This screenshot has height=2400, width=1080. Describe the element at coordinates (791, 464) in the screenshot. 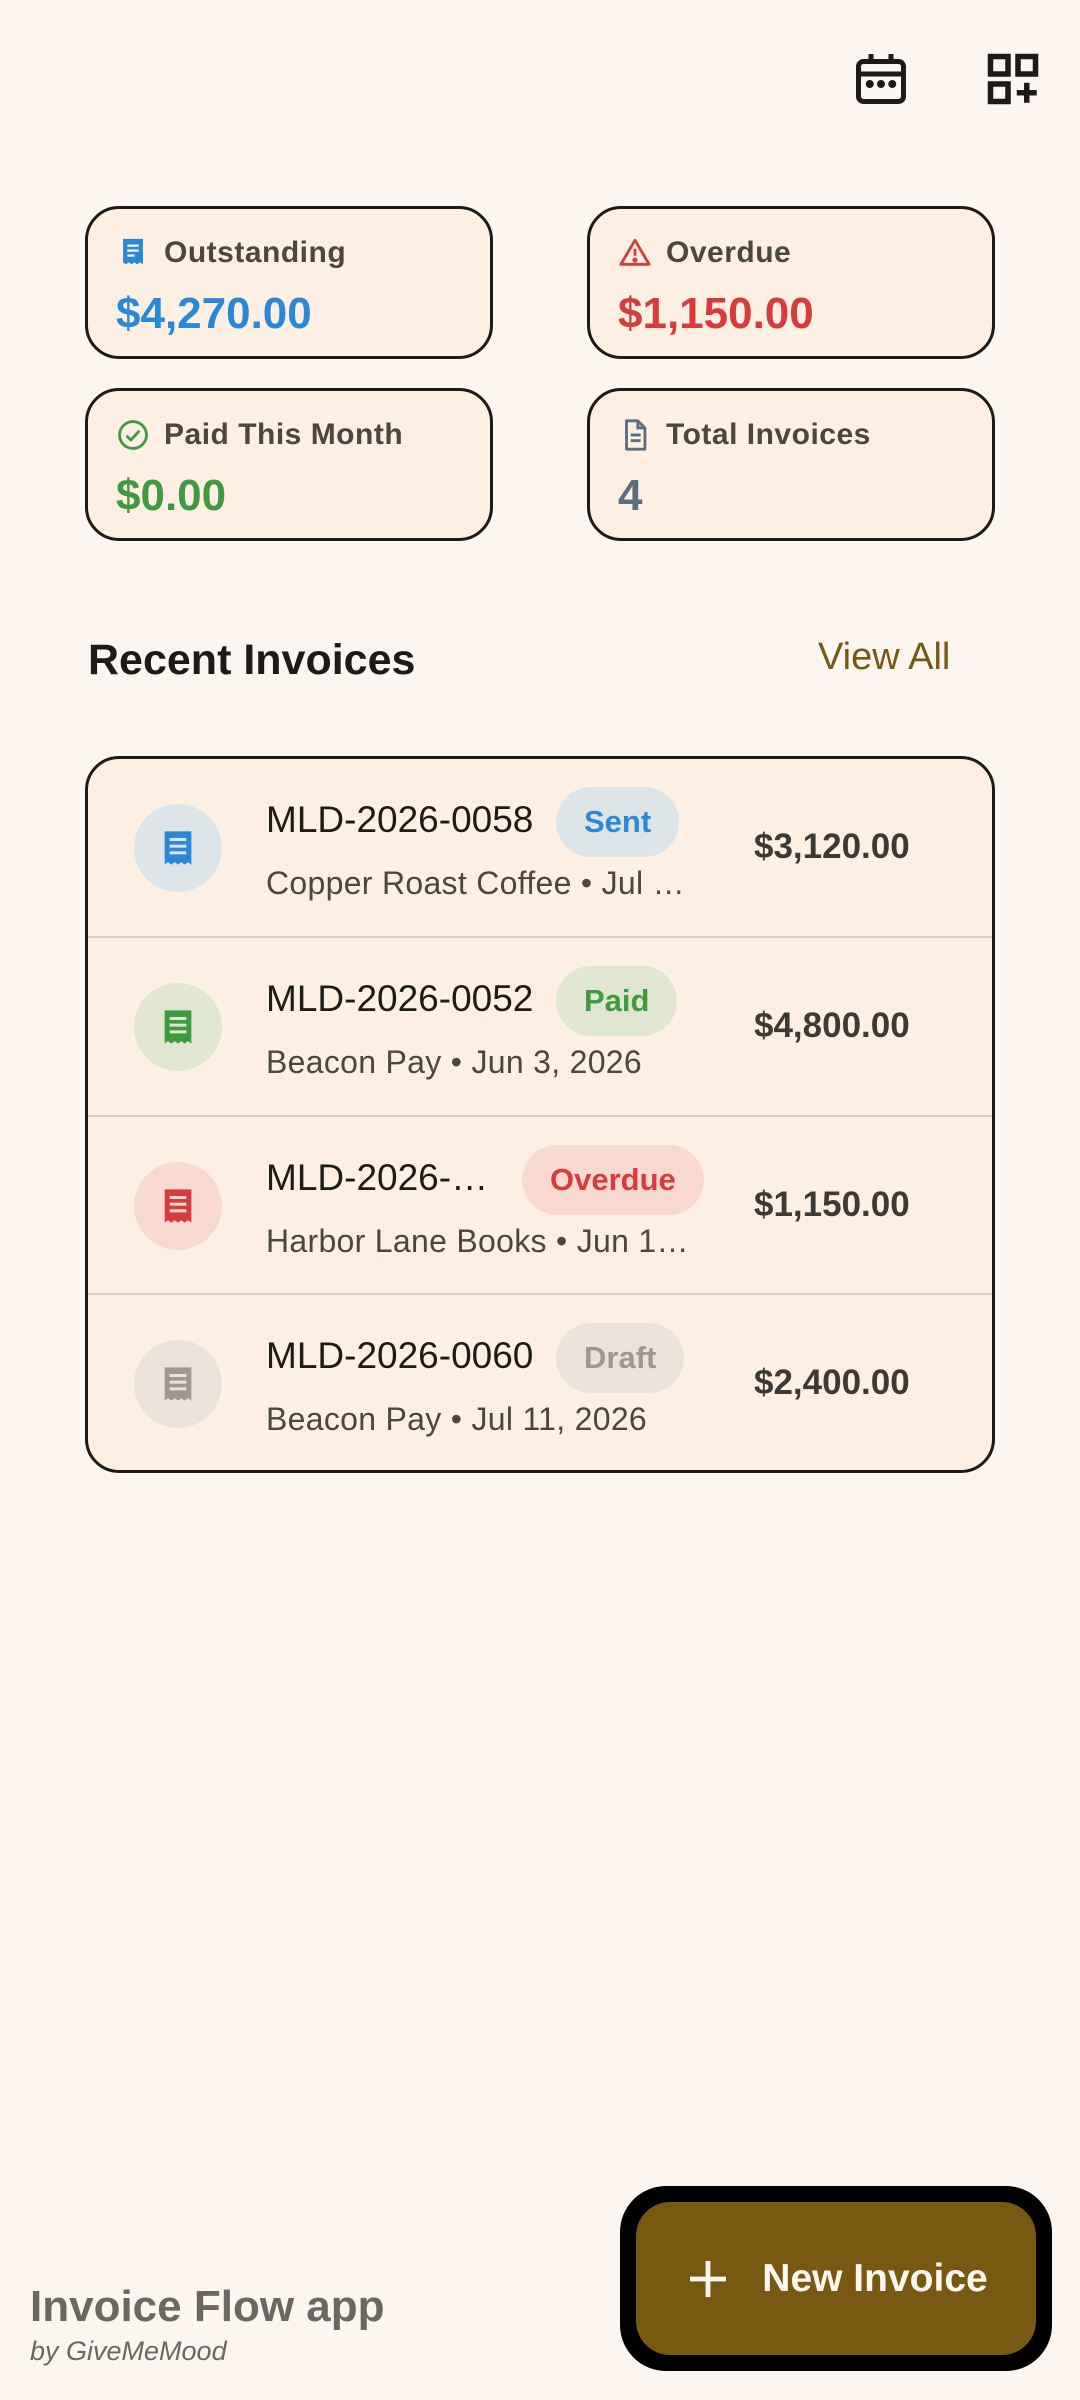

I see `total-invoices-card: Total Invoices 4` at that location.